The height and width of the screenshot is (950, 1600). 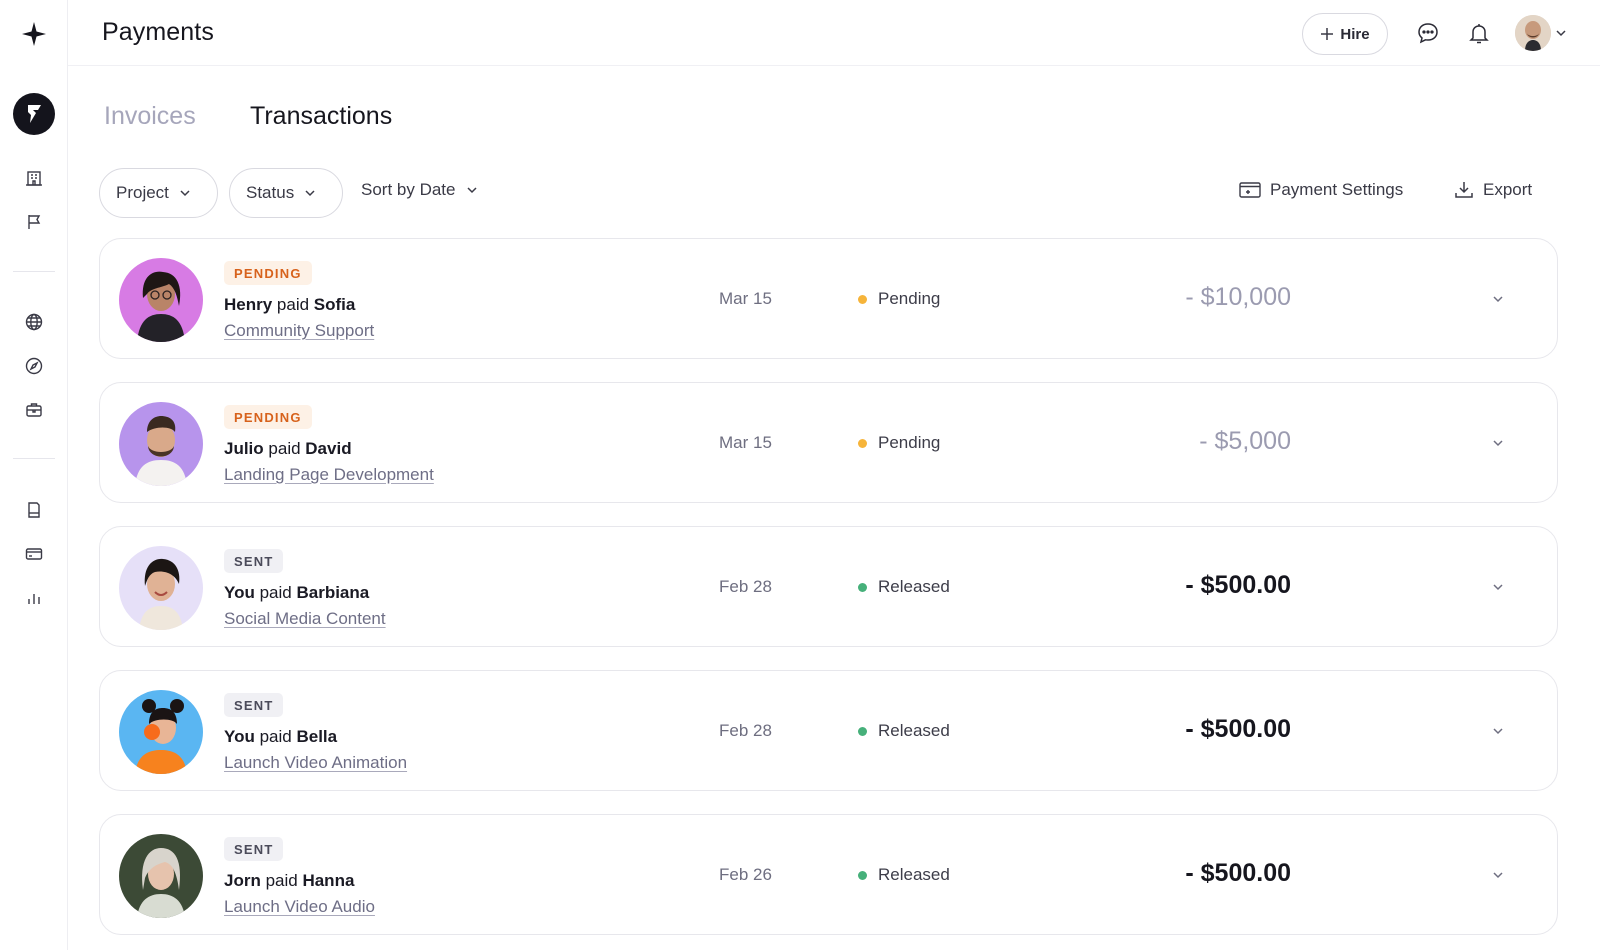 I want to click on payment-settings-button: Payment Settings, so click(x=1321, y=190).